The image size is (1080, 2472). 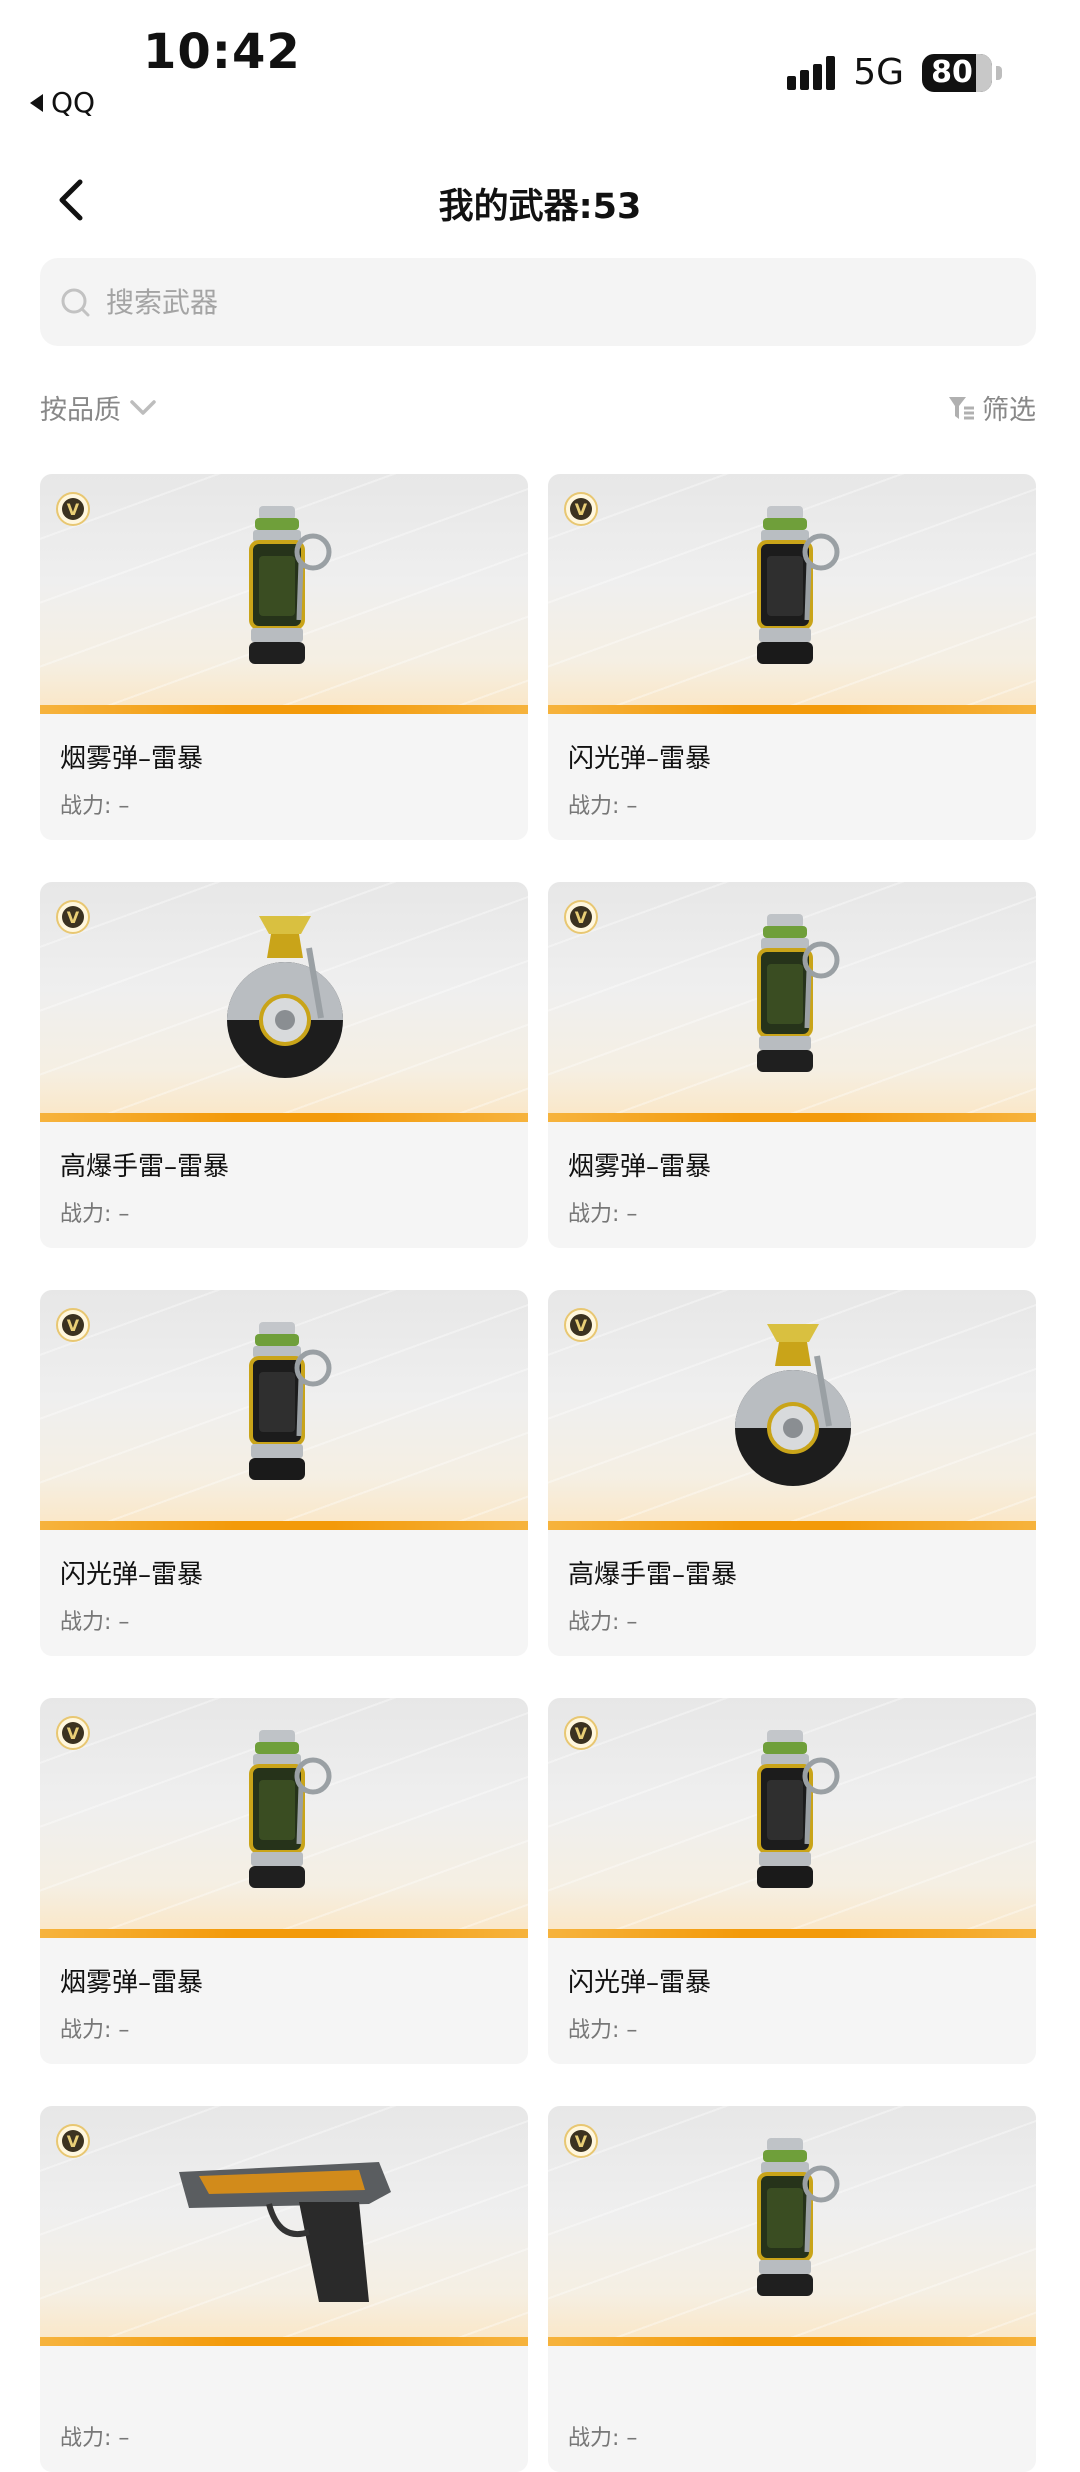 I want to click on status-time: 10:42, so click(x=222, y=52).